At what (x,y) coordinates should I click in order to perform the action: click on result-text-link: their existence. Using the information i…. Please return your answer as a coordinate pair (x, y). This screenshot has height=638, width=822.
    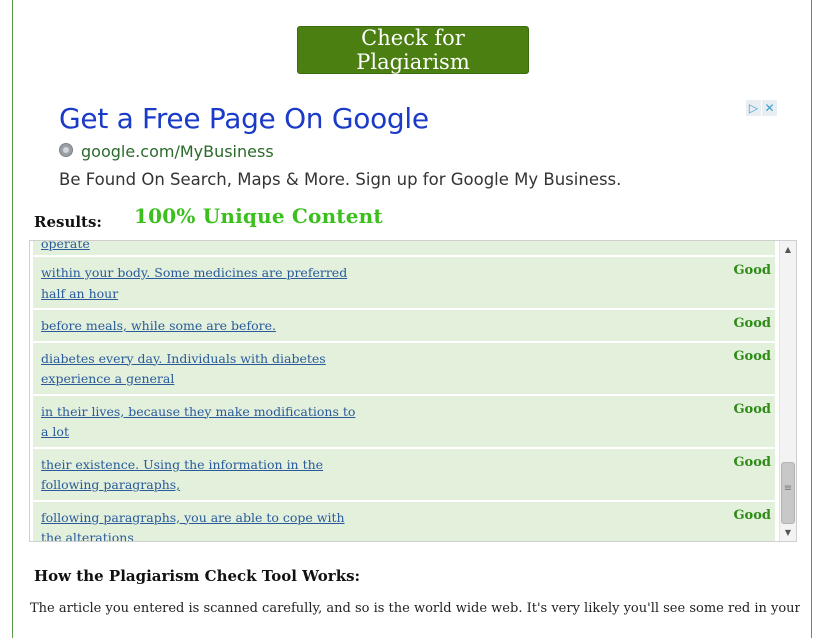
    Looking at the image, I should click on (201, 475).